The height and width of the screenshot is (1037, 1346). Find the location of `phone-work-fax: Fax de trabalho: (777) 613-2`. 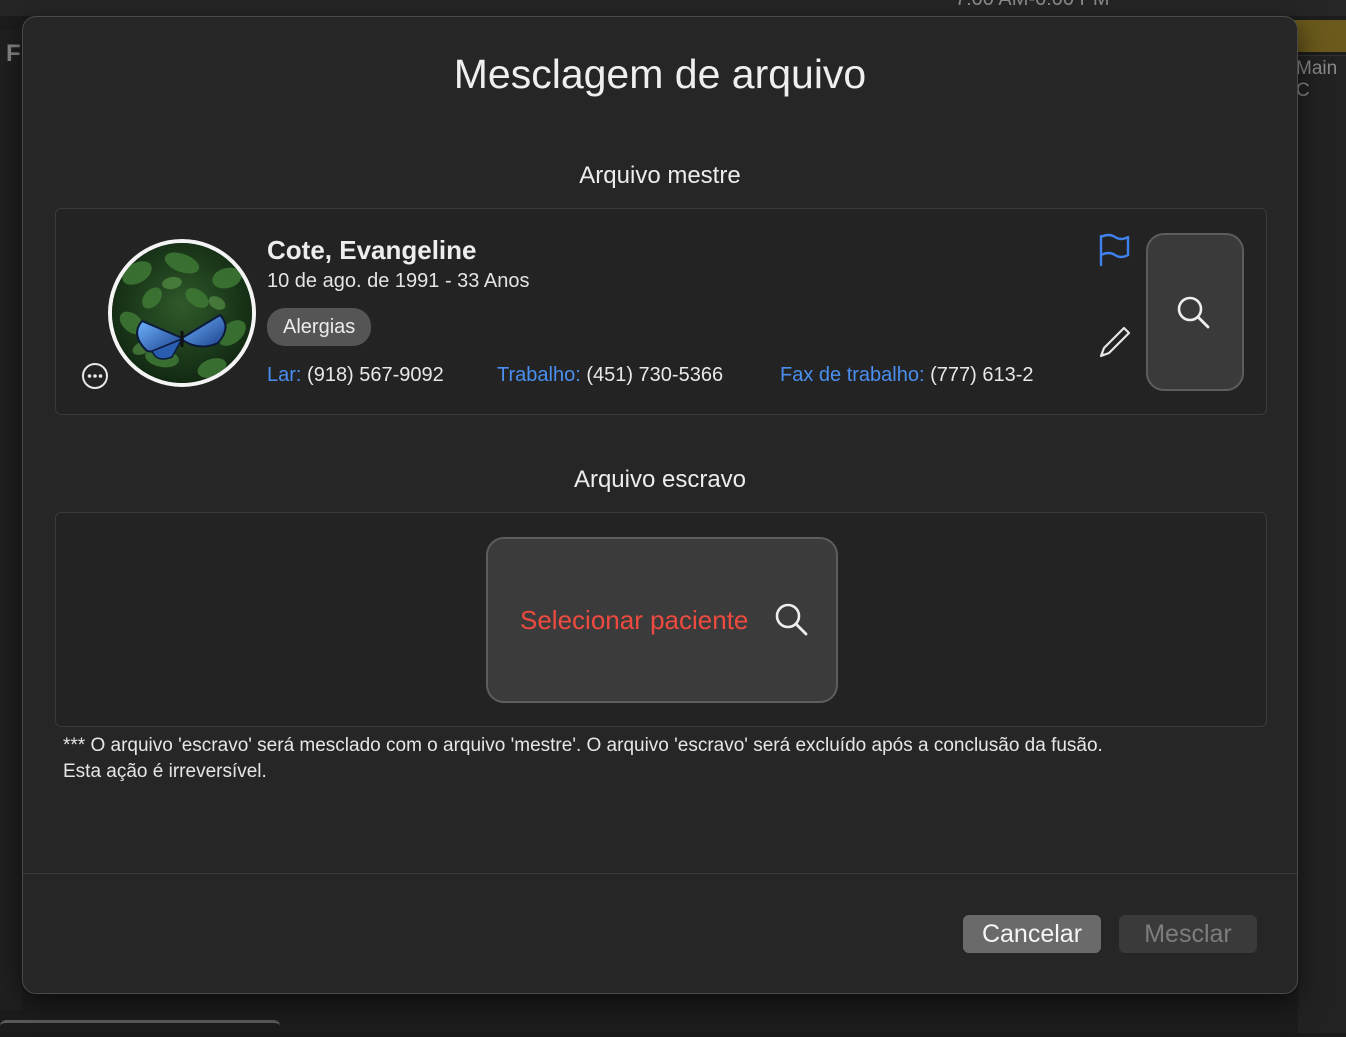

phone-work-fax: Fax de trabalho: (777) 613-2 is located at coordinates (907, 375).